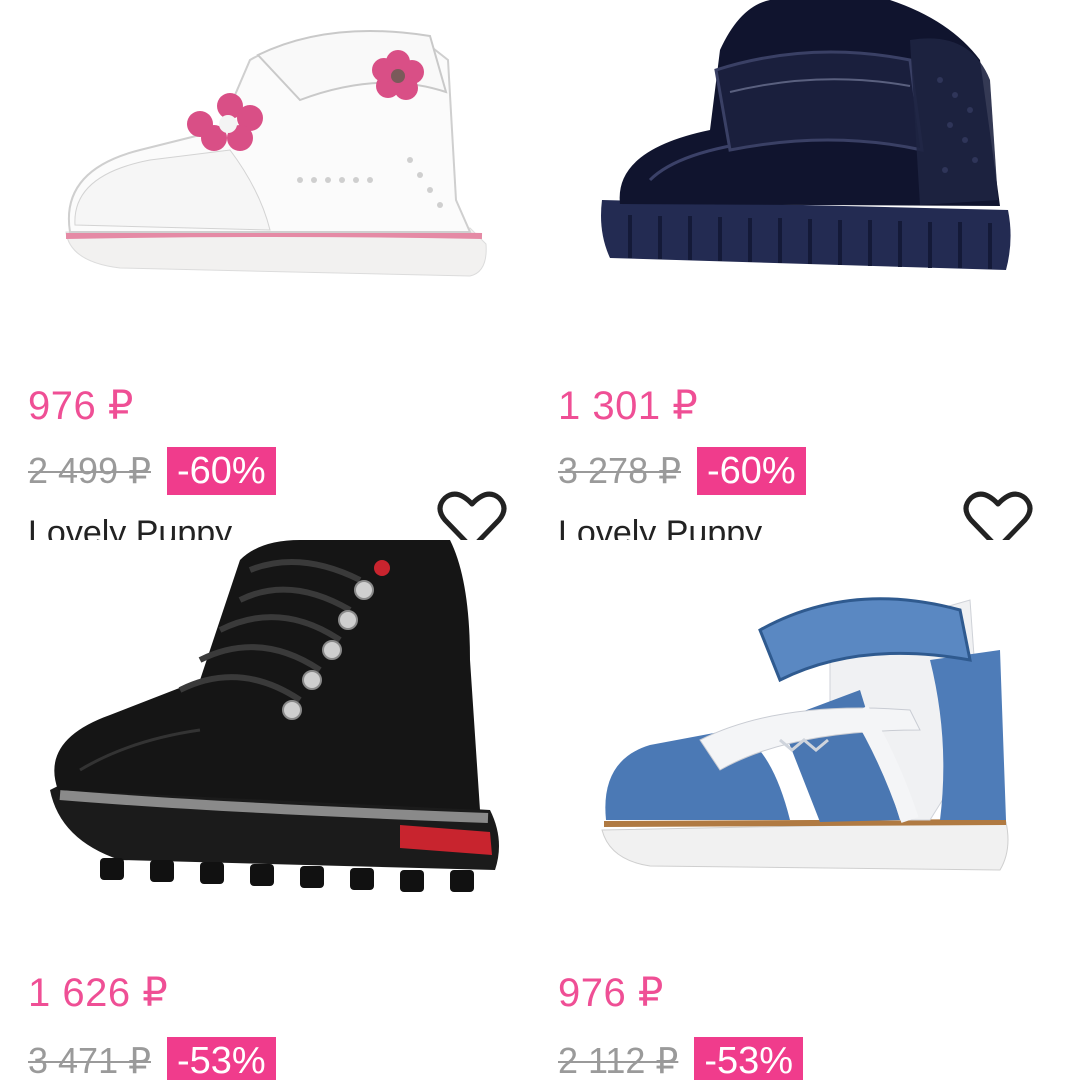 This screenshot has width=1080, height=1080. Describe the element at coordinates (619, 470) in the screenshot. I see `old-price: 3 278 ₽` at that location.